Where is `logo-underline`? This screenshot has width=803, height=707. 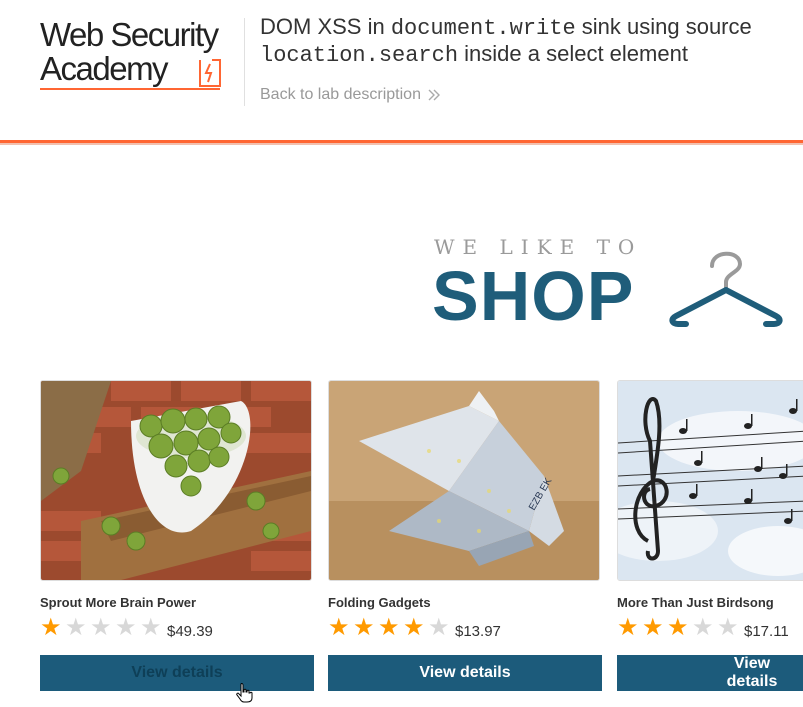
logo-underline is located at coordinates (130, 89).